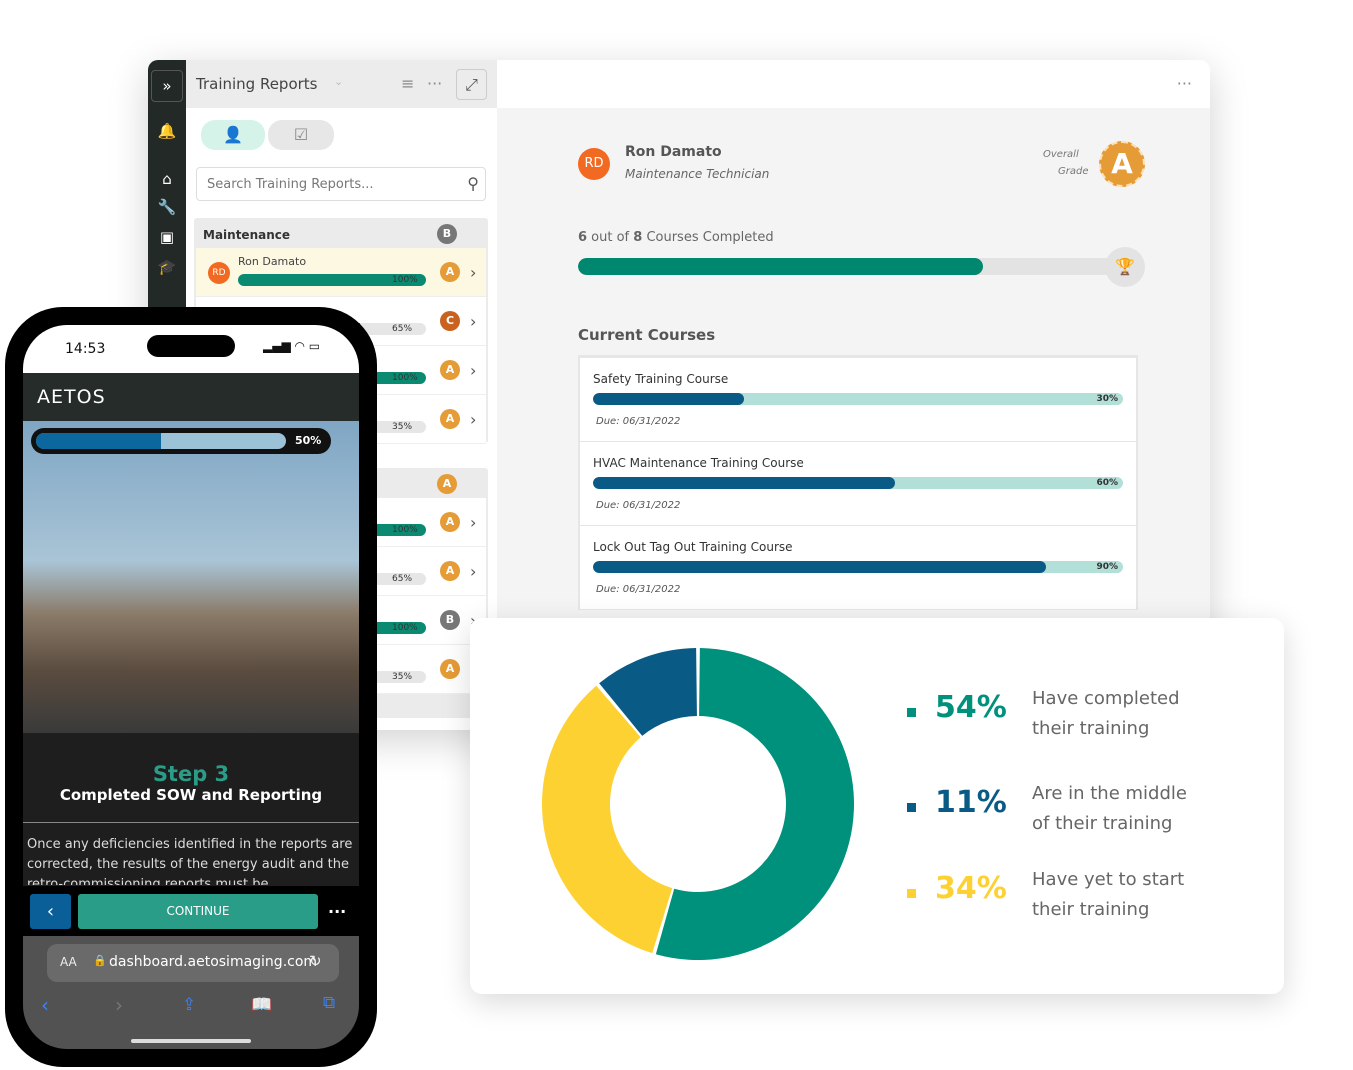 The height and width of the screenshot is (1070, 1353). What do you see at coordinates (447, 484) in the screenshot?
I see `group-grade-badge: A` at bounding box center [447, 484].